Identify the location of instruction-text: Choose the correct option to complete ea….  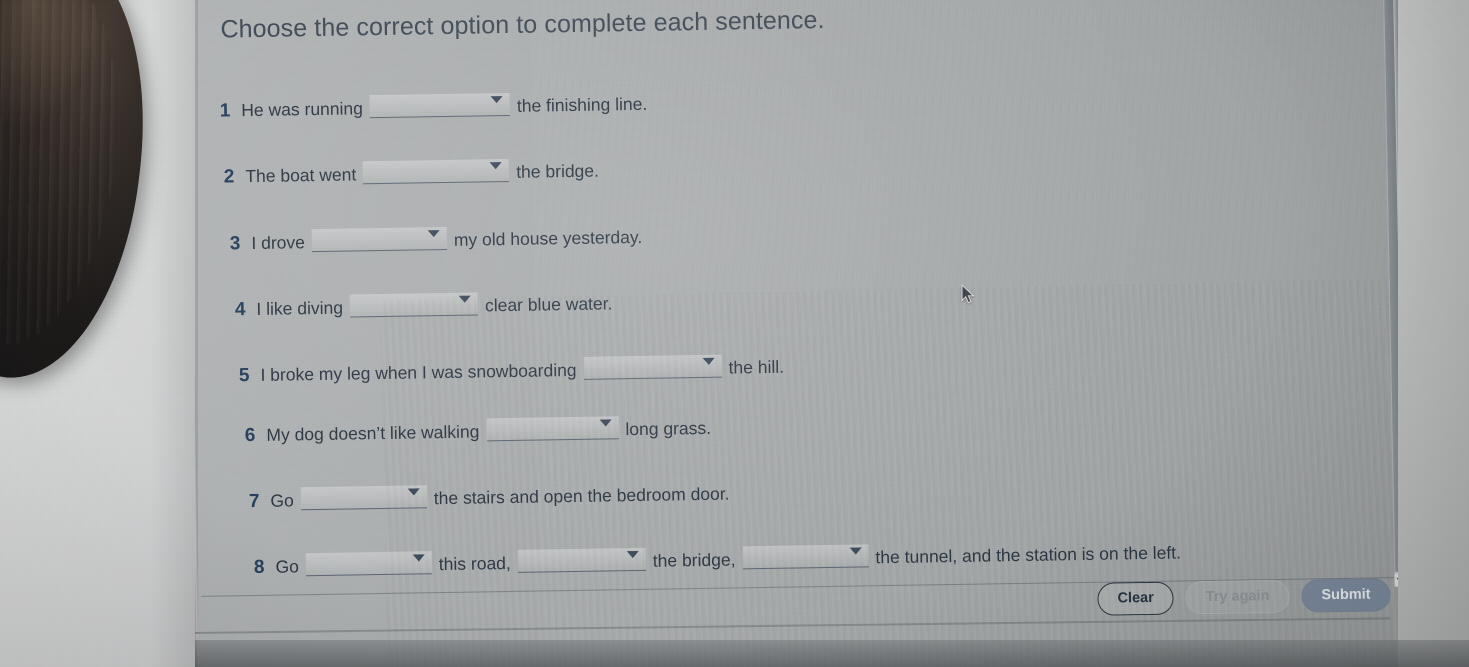
(522, 25).